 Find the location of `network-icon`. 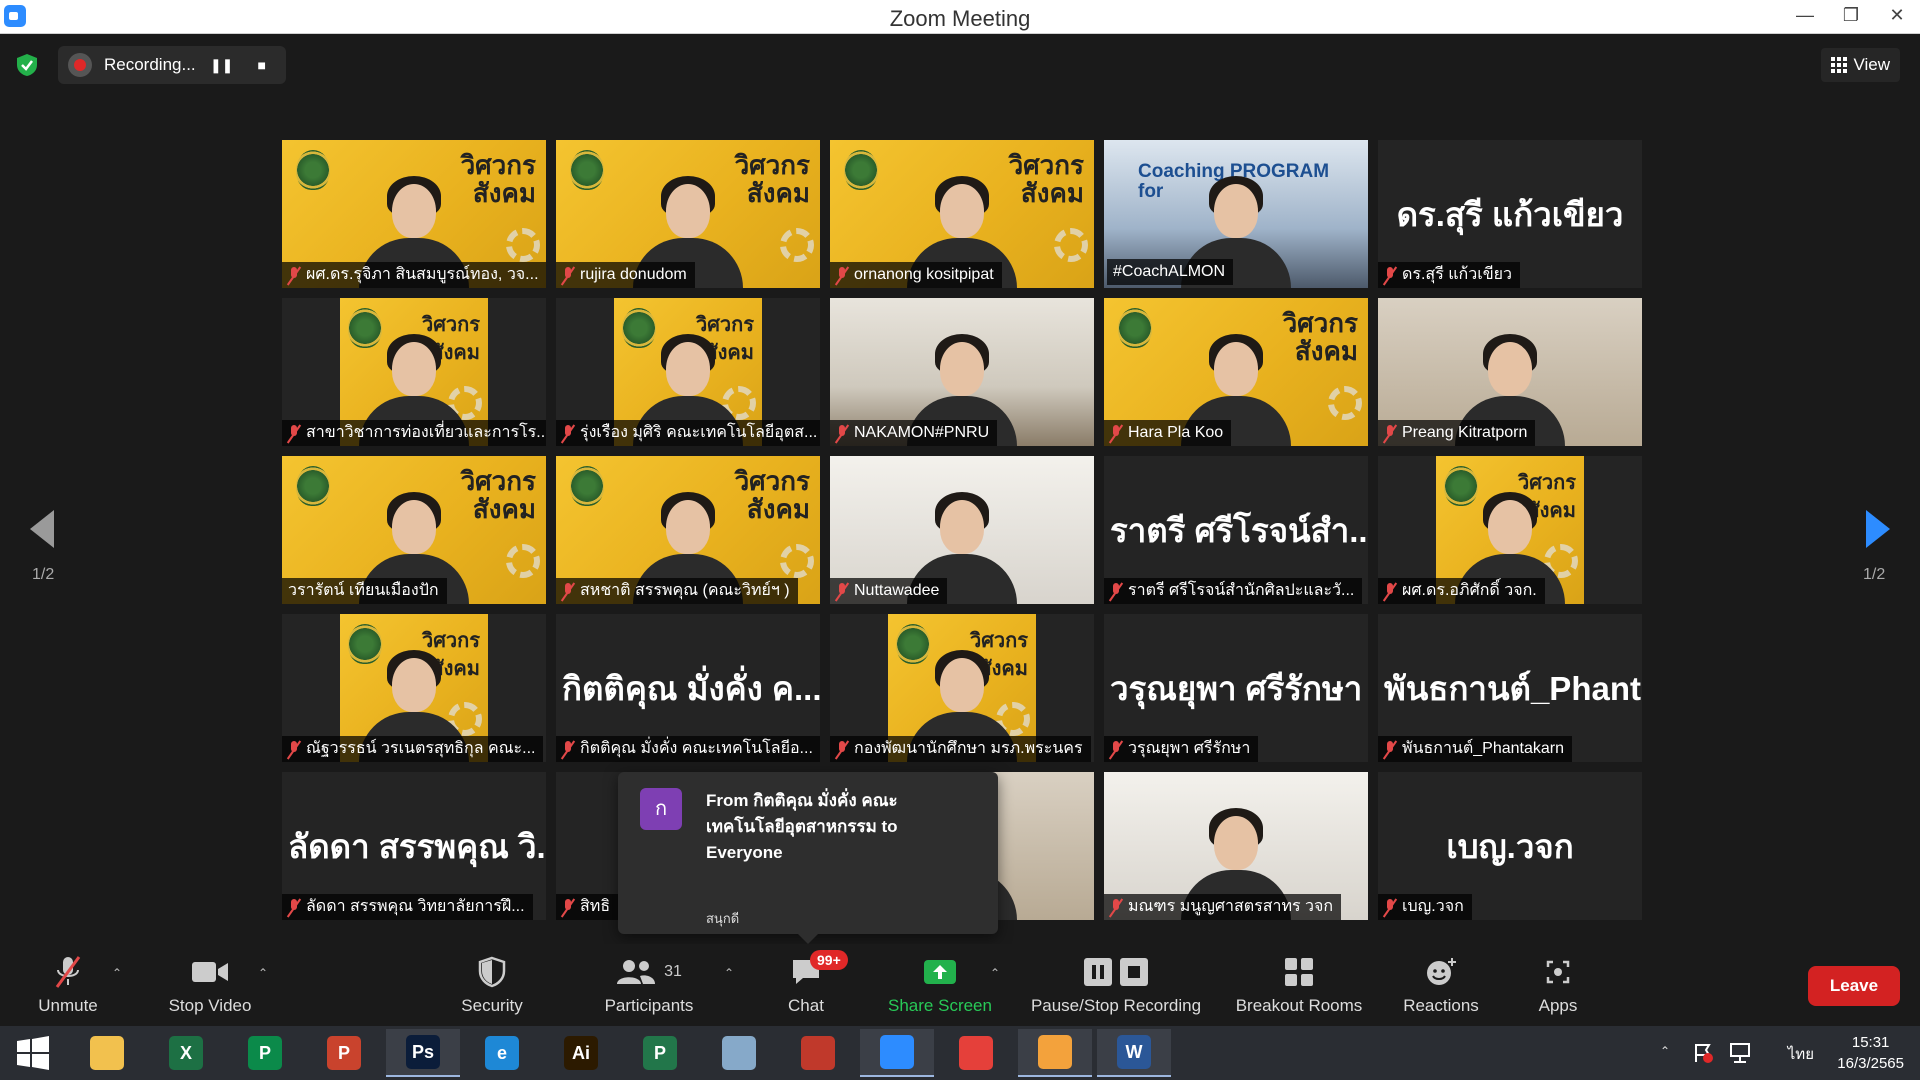

network-icon is located at coordinates (1740, 1053).